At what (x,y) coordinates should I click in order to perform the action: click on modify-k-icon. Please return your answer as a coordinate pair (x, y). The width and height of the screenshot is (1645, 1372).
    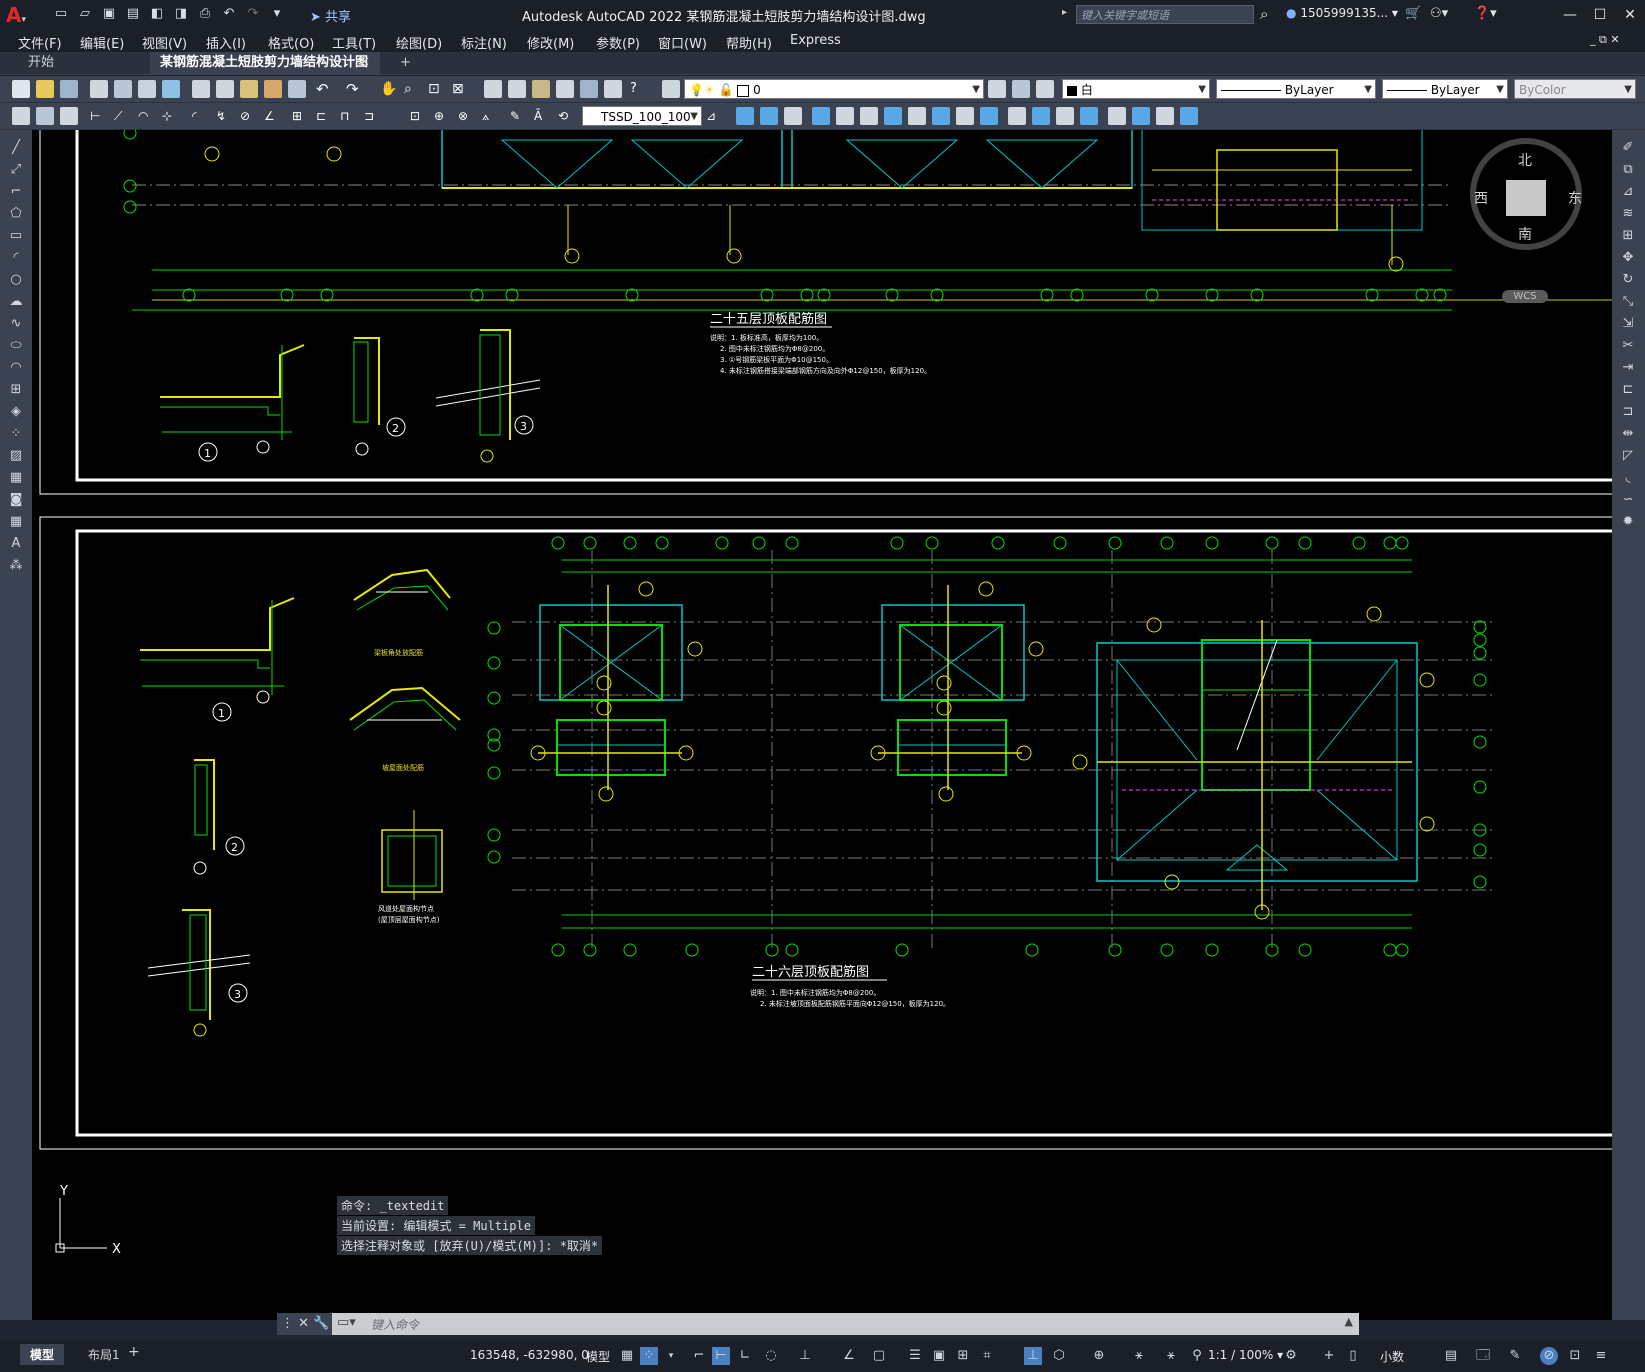
    Looking at the image, I should click on (989, 116).